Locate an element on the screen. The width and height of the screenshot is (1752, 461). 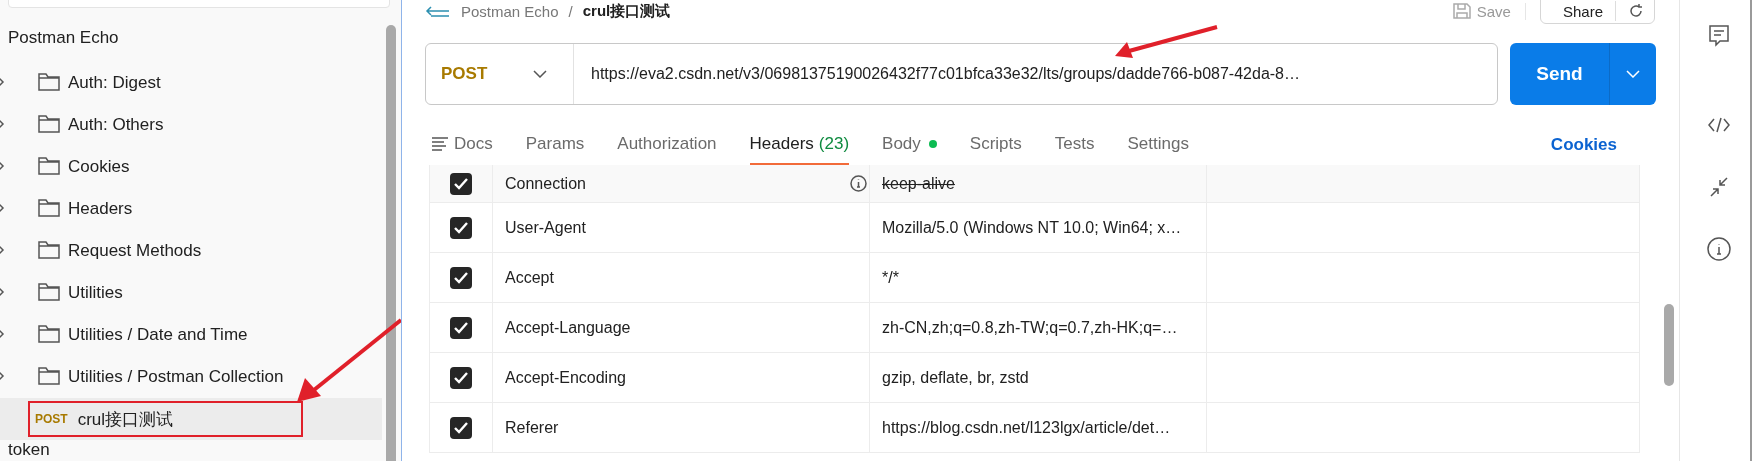
header-key: User-Agent is located at coordinates (545, 227).